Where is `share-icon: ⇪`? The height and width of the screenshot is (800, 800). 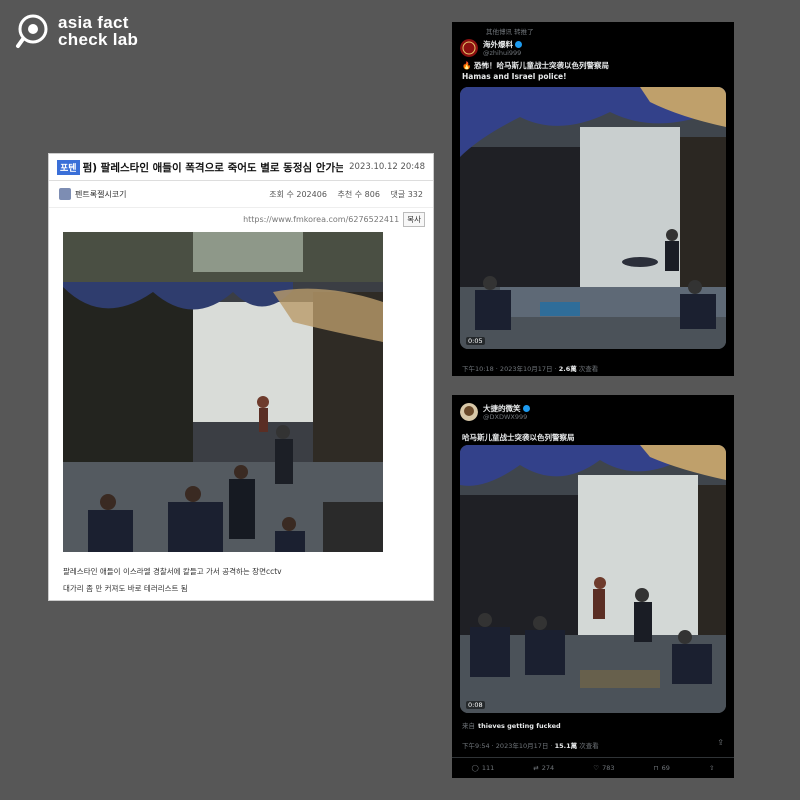 share-icon: ⇪ is located at coordinates (720, 742).